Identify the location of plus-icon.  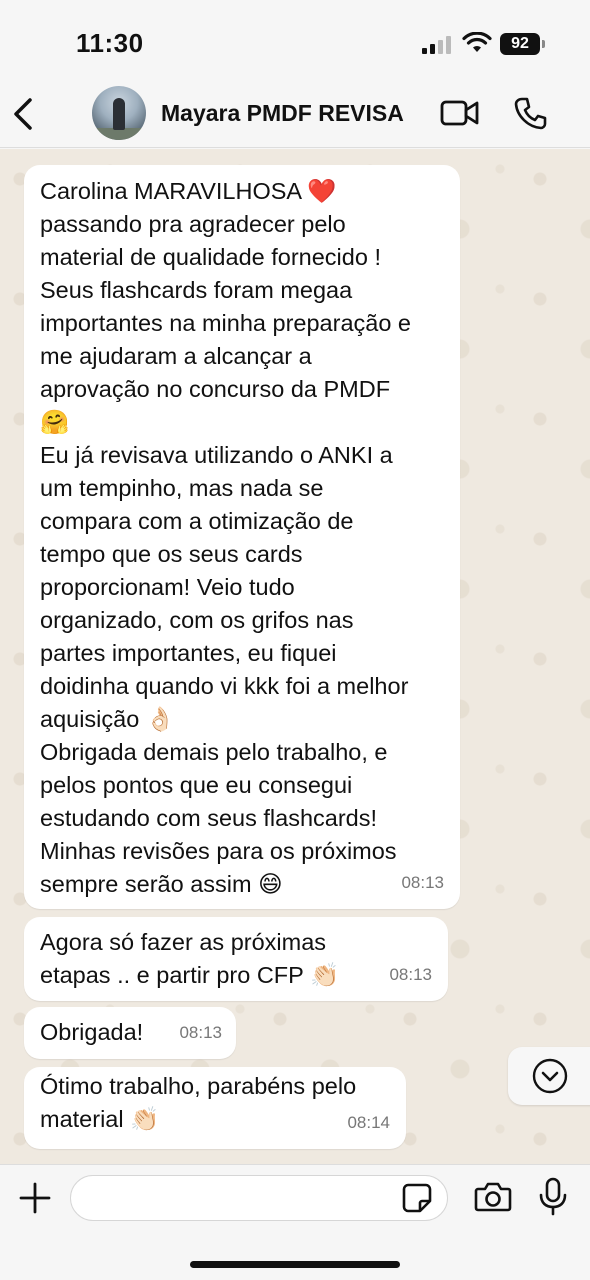
(35, 1198).